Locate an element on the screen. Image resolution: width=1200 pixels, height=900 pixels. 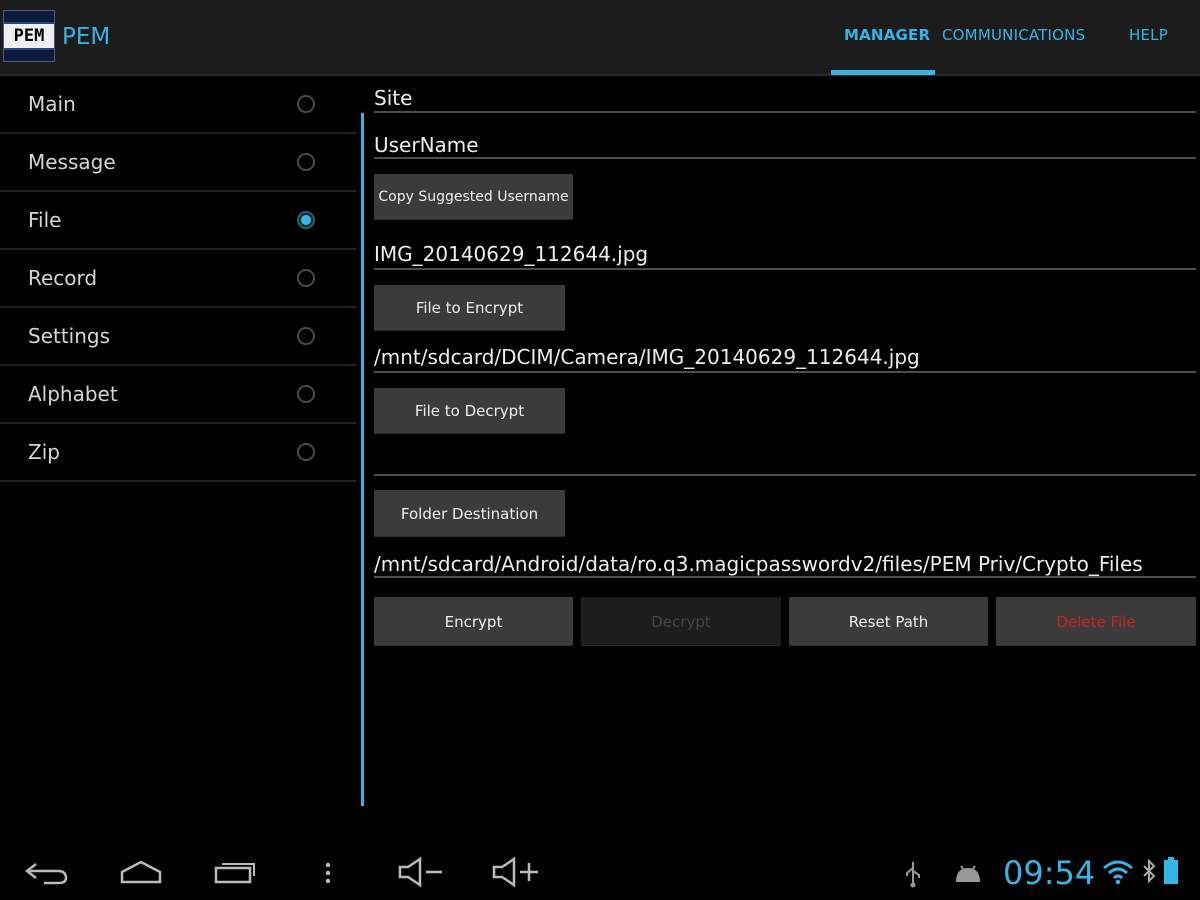
decrypt-path-underline is located at coordinates (785, 475).